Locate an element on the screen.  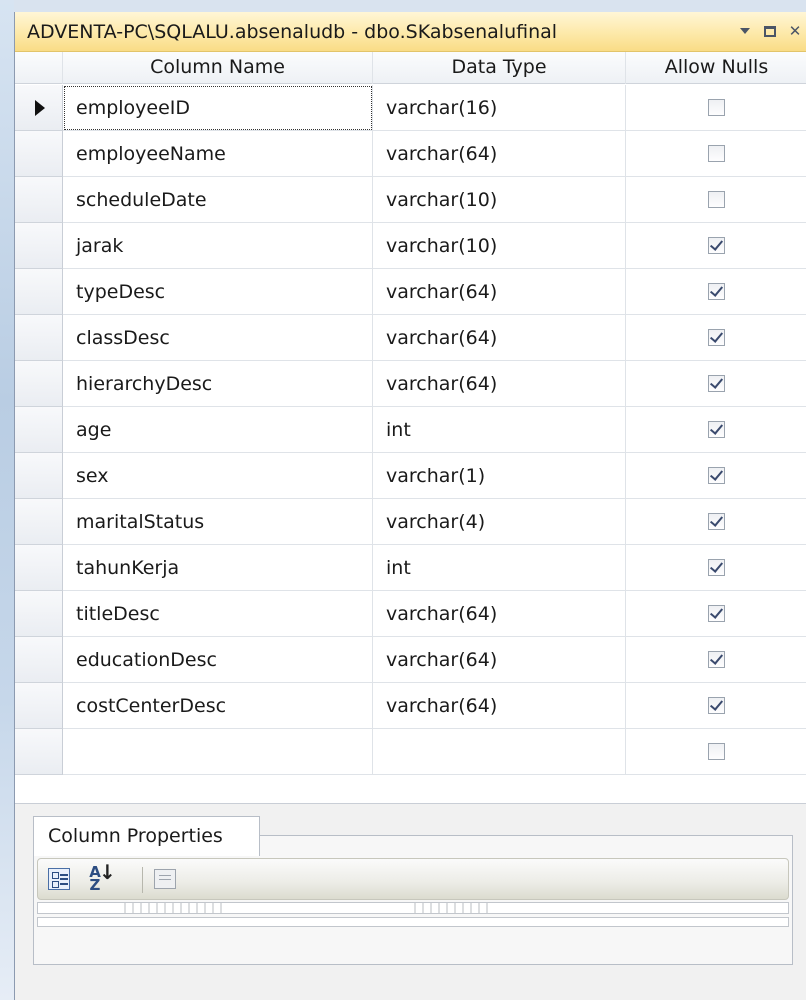
column-name-cell: sex is located at coordinates (218, 476).